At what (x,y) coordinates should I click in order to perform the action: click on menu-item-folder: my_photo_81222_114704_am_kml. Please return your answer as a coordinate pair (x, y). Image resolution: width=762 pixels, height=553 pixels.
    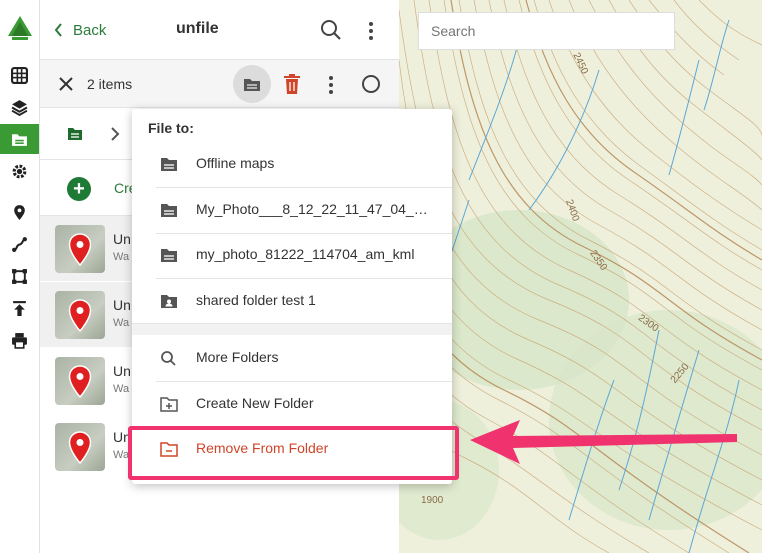
    Looking at the image, I should click on (292, 255).